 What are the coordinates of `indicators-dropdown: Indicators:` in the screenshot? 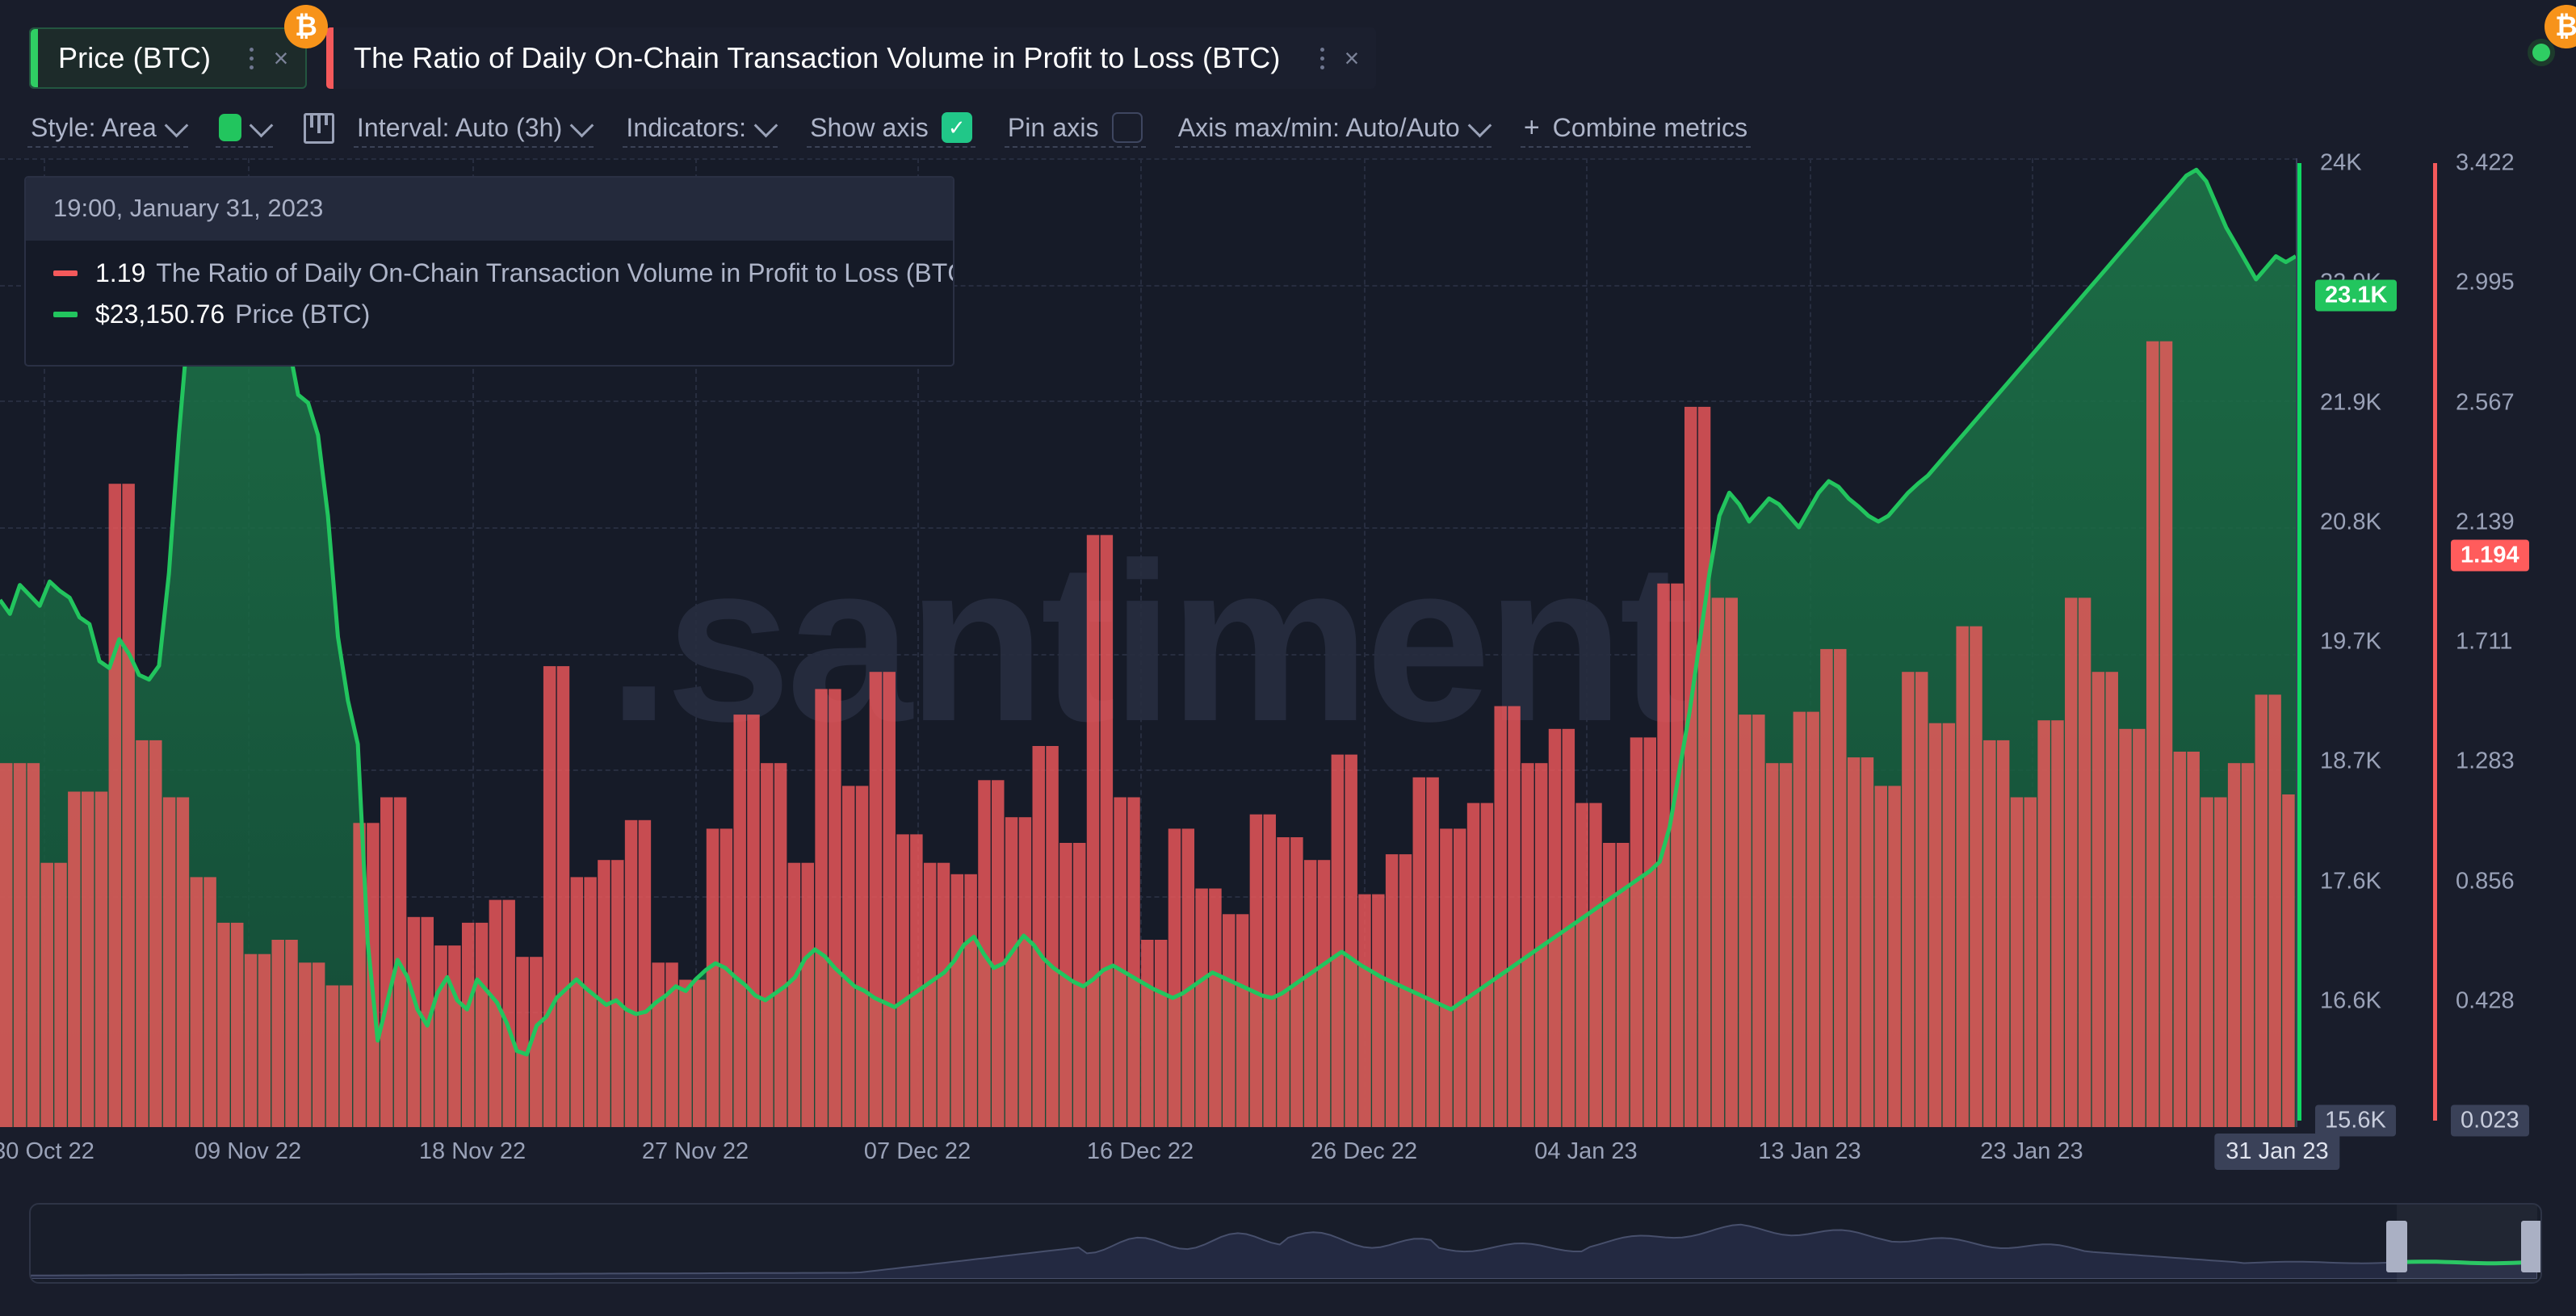 It's located at (700, 128).